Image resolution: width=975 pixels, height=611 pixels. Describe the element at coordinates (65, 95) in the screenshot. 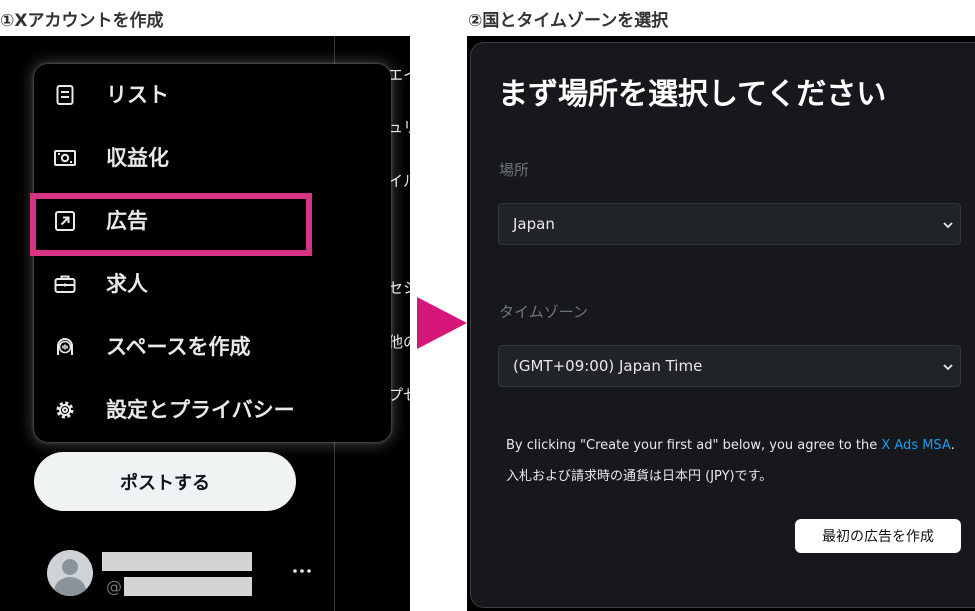

I see `list-icon` at that location.